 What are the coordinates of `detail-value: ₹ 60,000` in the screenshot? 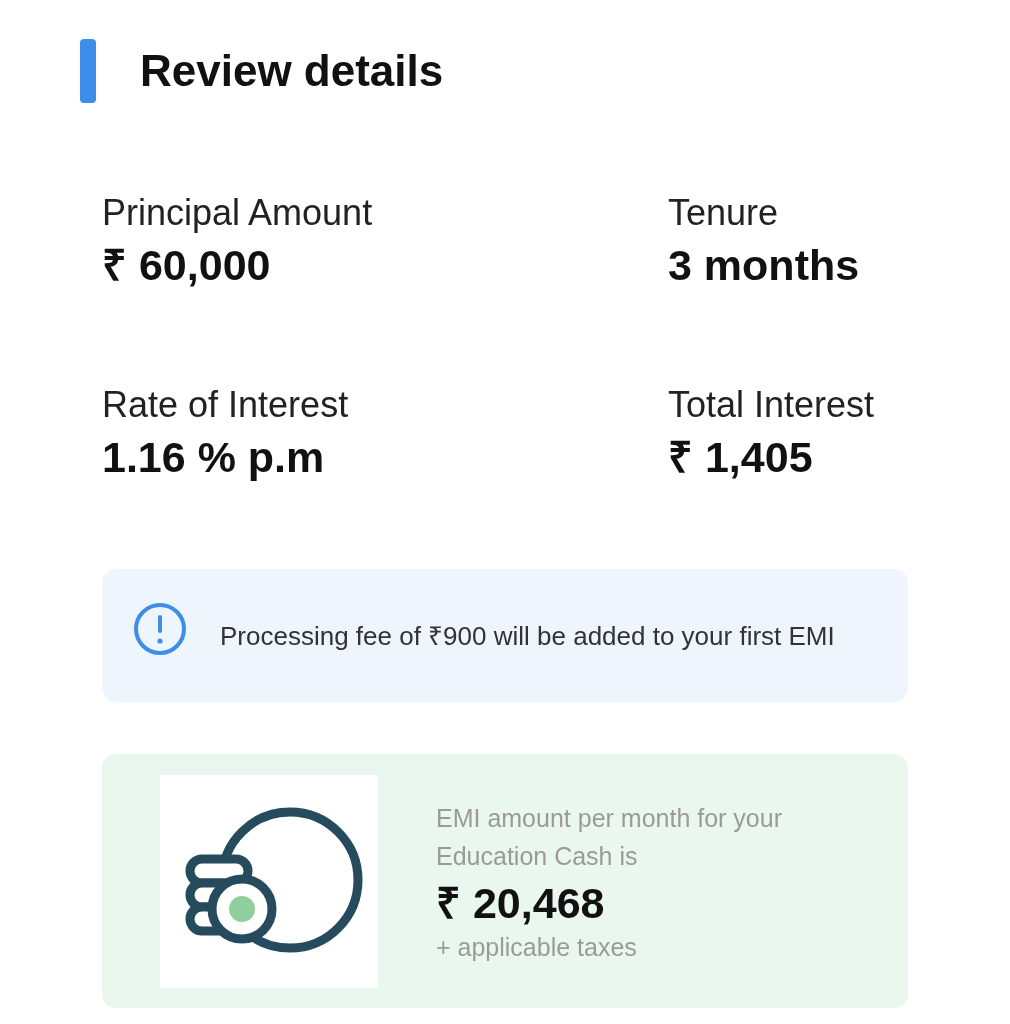 It's located at (187, 265).